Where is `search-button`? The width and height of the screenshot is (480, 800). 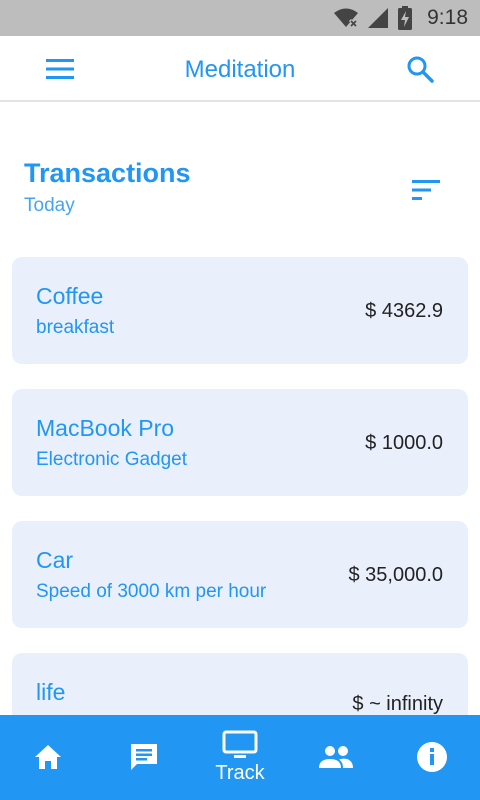
search-button is located at coordinates (420, 69).